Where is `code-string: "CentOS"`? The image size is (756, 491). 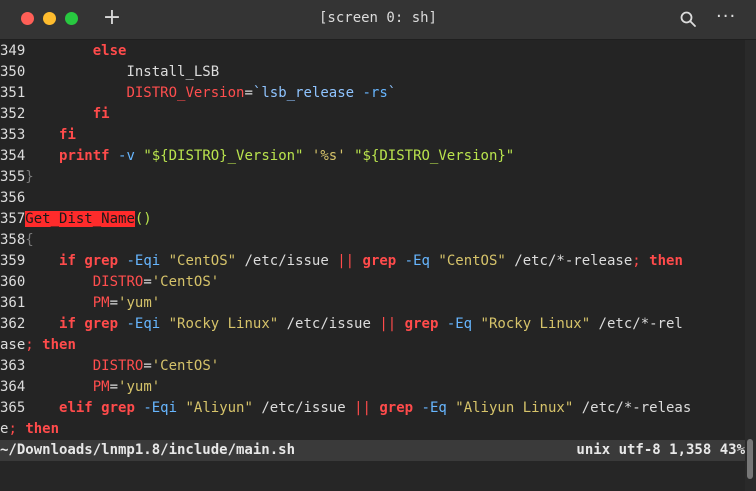
code-string: "CentOS" is located at coordinates (472, 261).